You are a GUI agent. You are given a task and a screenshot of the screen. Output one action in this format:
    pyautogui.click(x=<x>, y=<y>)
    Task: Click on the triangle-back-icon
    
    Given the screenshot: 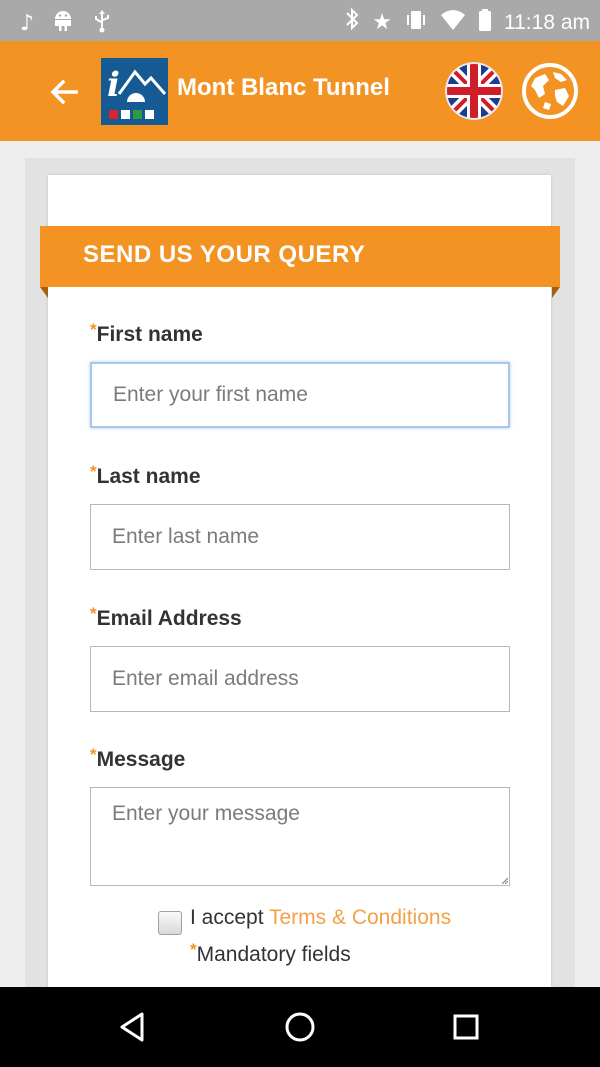 What is the action you would take?
    pyautogui.click(x=132, y=1027)
    